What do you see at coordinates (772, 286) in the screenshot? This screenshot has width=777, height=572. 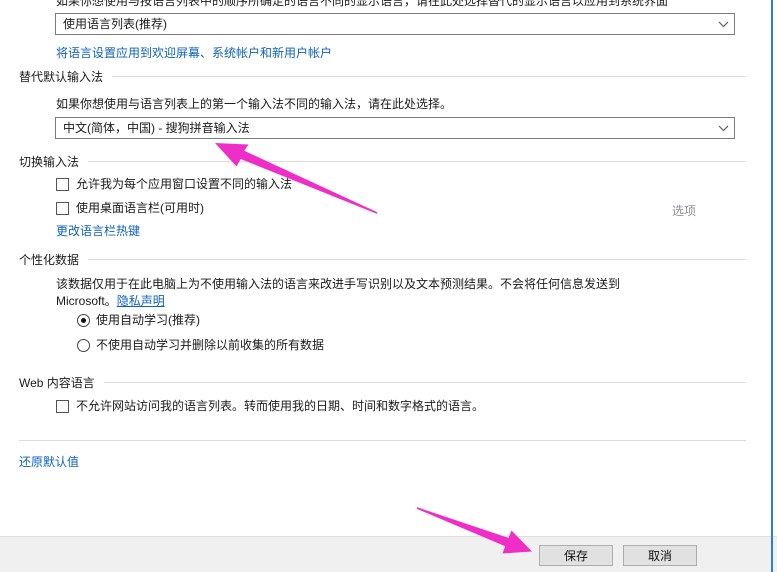 I see `window-accent-border` at bounding box center [772, 286].